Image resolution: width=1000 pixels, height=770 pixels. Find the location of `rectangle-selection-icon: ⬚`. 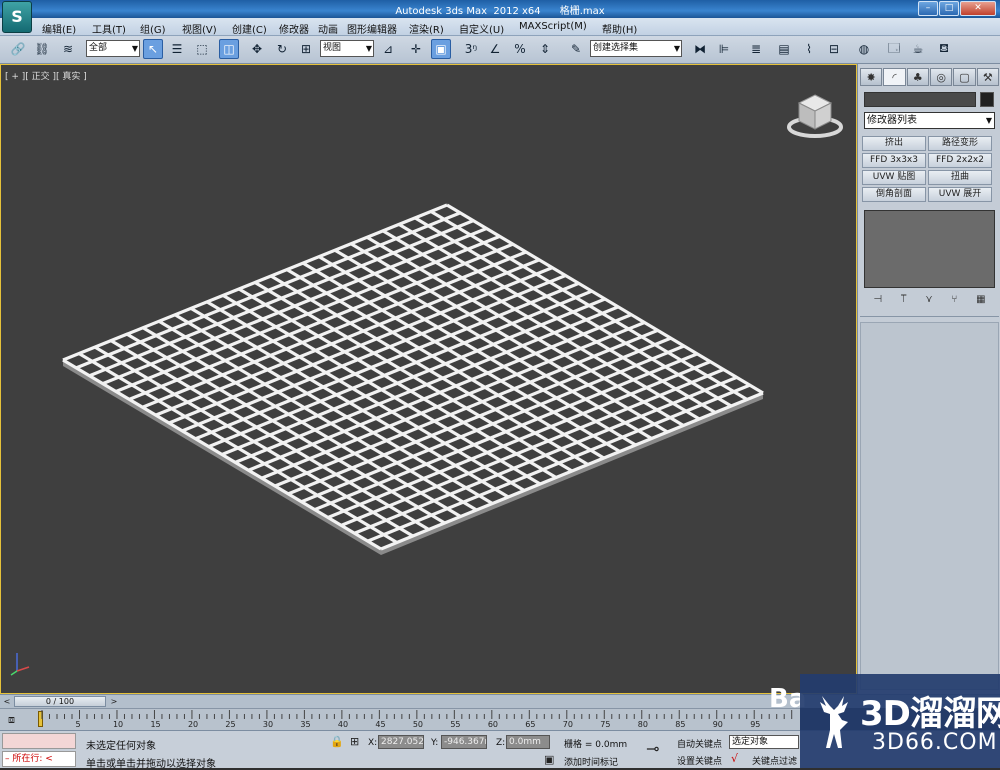

rectangle-selection-icon: ⬚ is located at coordinates (202, 49).